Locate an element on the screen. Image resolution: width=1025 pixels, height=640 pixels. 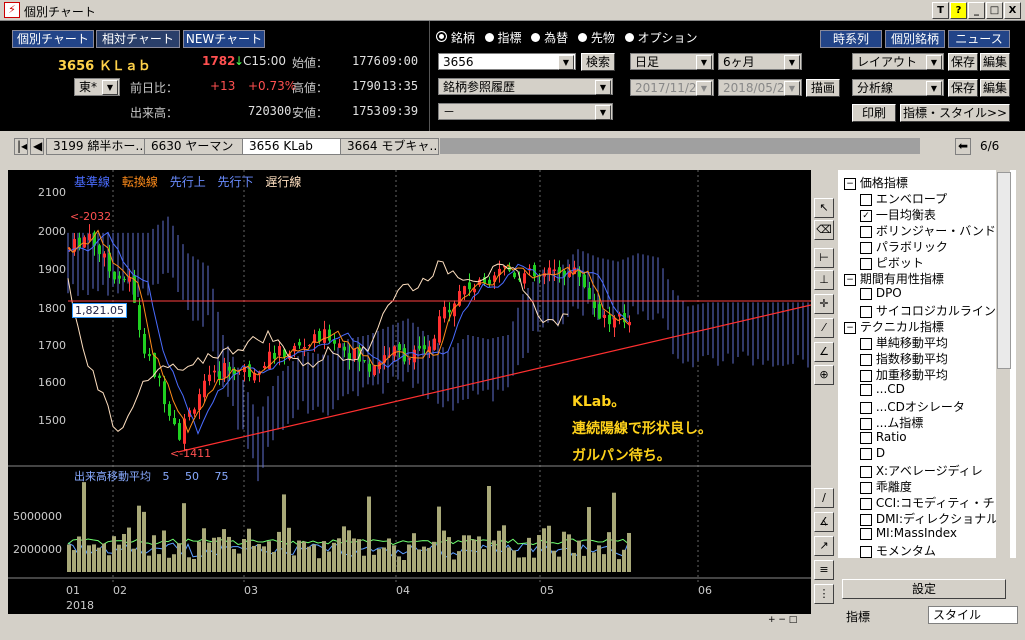
tree-item: MI:MassIndex is located at coordinates (930, 534).